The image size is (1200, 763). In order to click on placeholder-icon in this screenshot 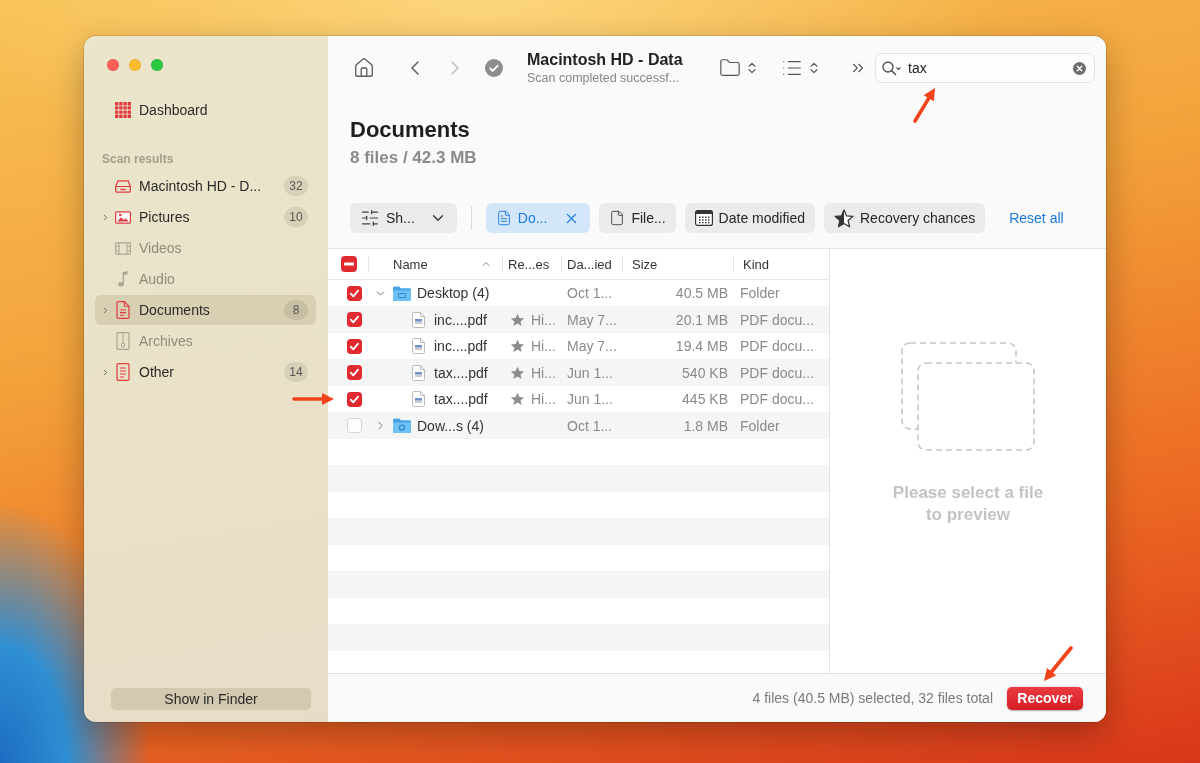, I will do `click(968, 396)`.